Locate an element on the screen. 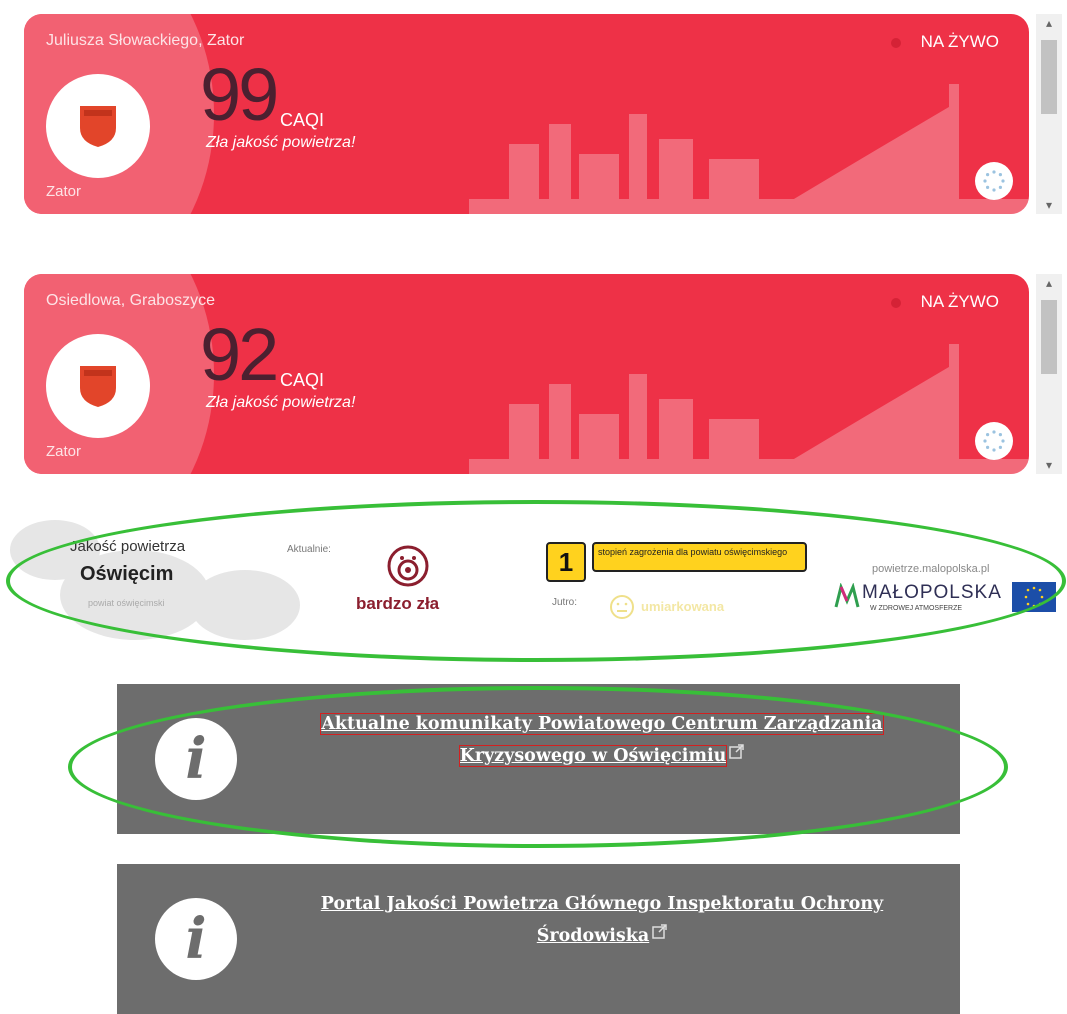  now-label: Aktualnie: is located at coordinates (309, 549).